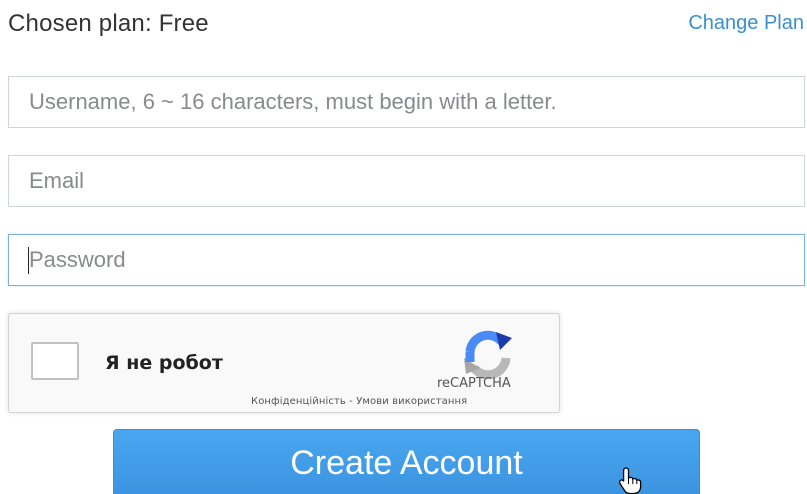 The height and width of the screenshot is (494, 807). Describe the element at coordinates (746, 23) in the screenshot. I see `change-plan-link: Change Plan` at that location.